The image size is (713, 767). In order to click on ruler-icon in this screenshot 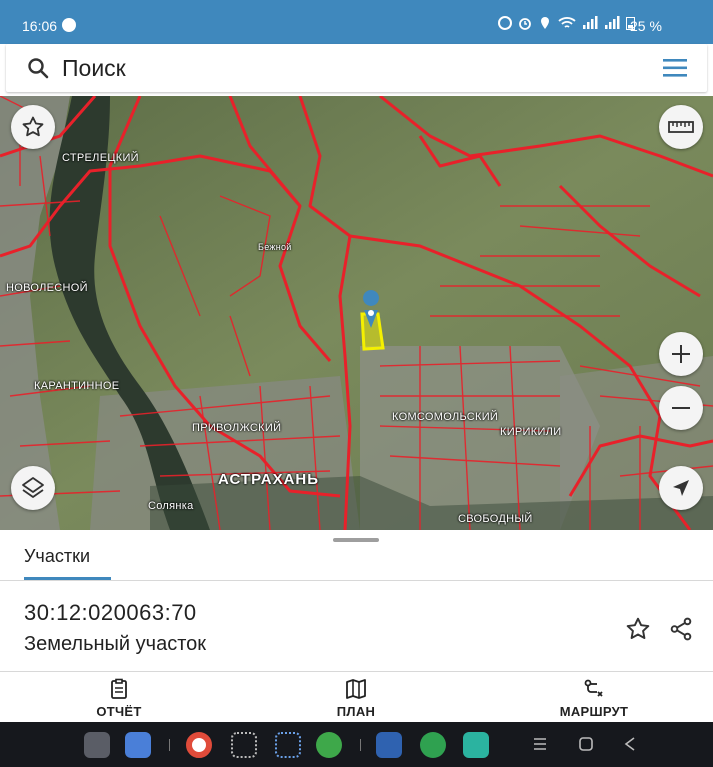, I will do `click(681, 127)`.